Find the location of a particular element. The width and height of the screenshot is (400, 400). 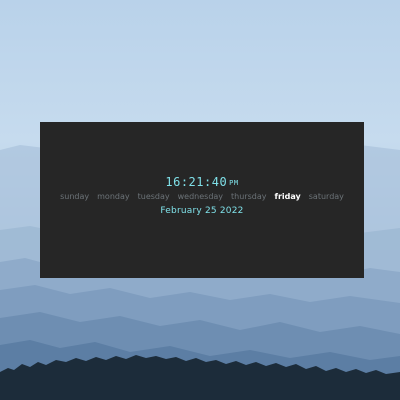

time-display: 16:21:40 PM is located at coordinates (202, 182).